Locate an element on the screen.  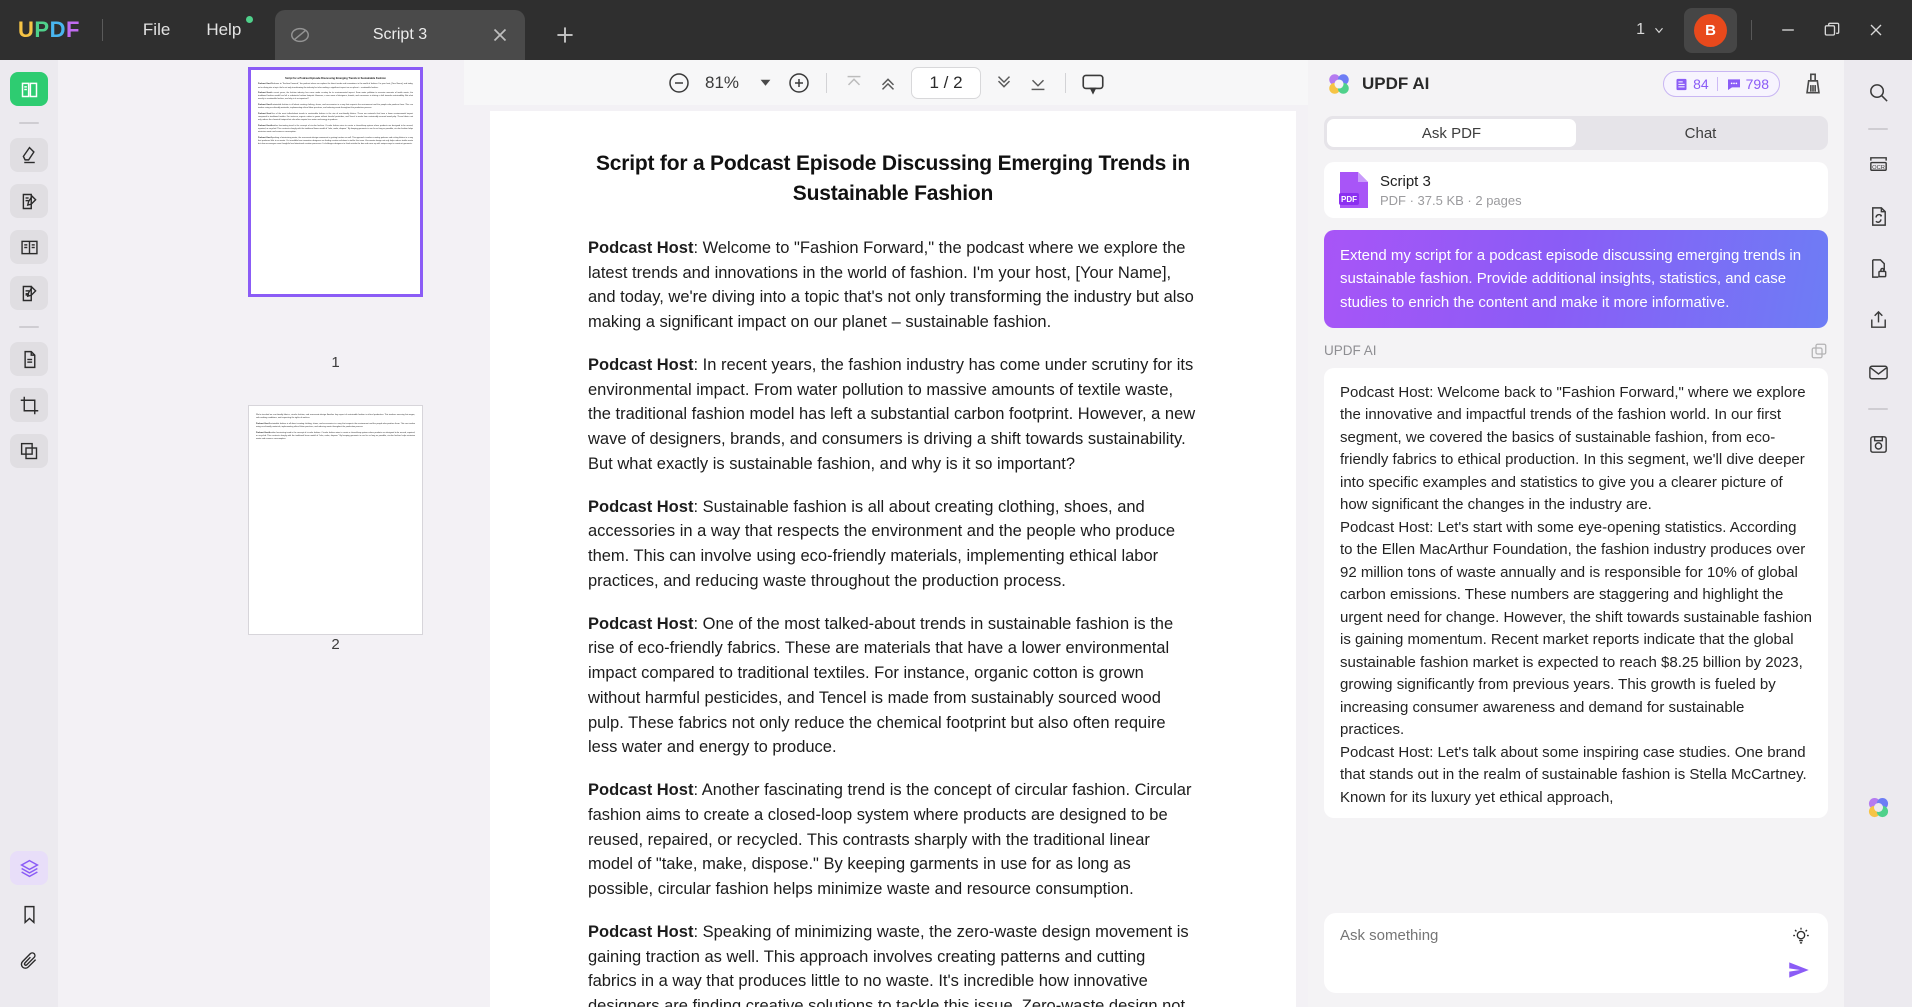
lightbulb-icon is located at coordinates (1801, 936).